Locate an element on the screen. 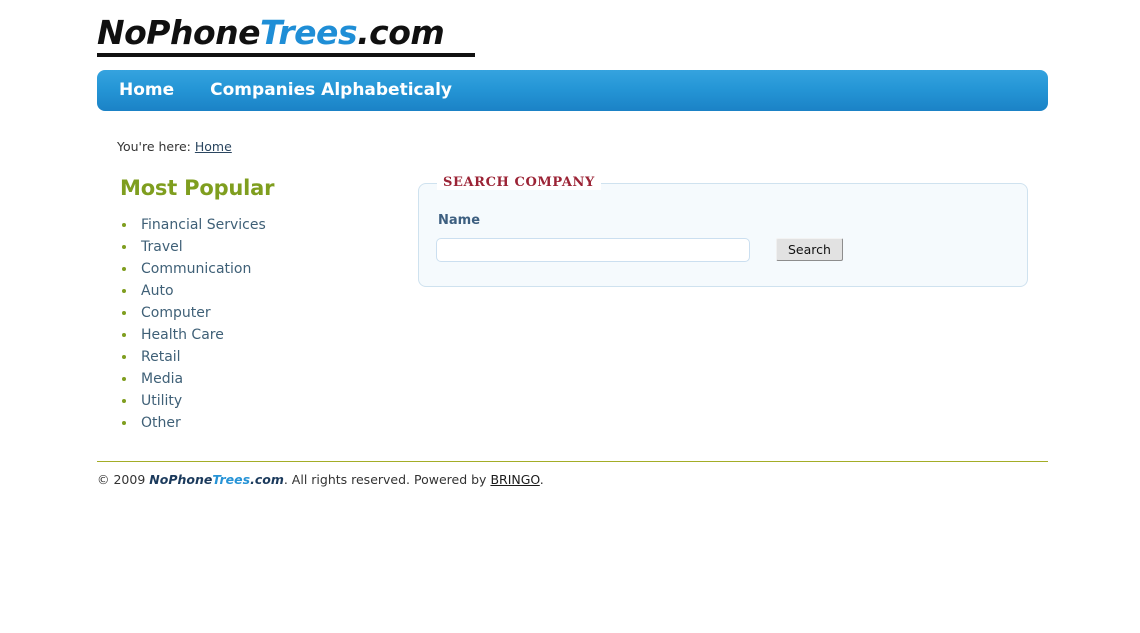  sidebar-item-computer: Computer is located at coordinates (255, 313).